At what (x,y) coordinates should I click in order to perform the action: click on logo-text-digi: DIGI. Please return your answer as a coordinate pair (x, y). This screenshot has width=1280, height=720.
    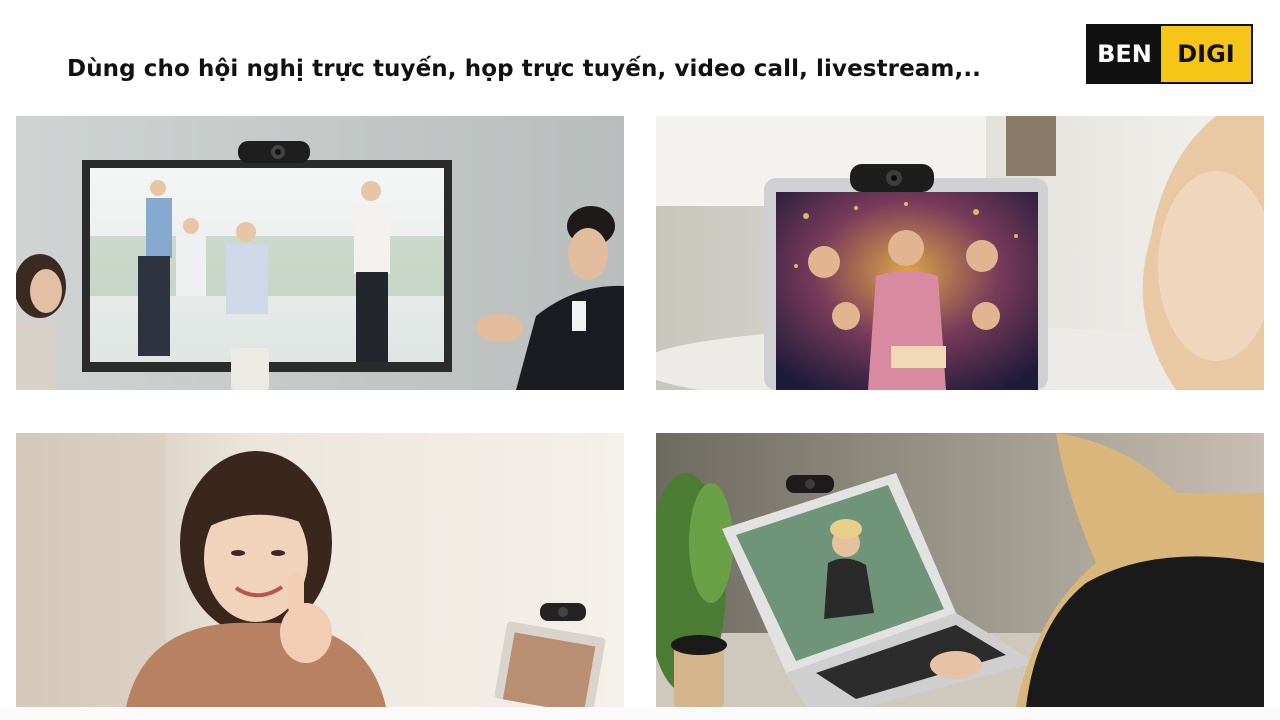
    Looking at the image, I should click on (1206, 54).